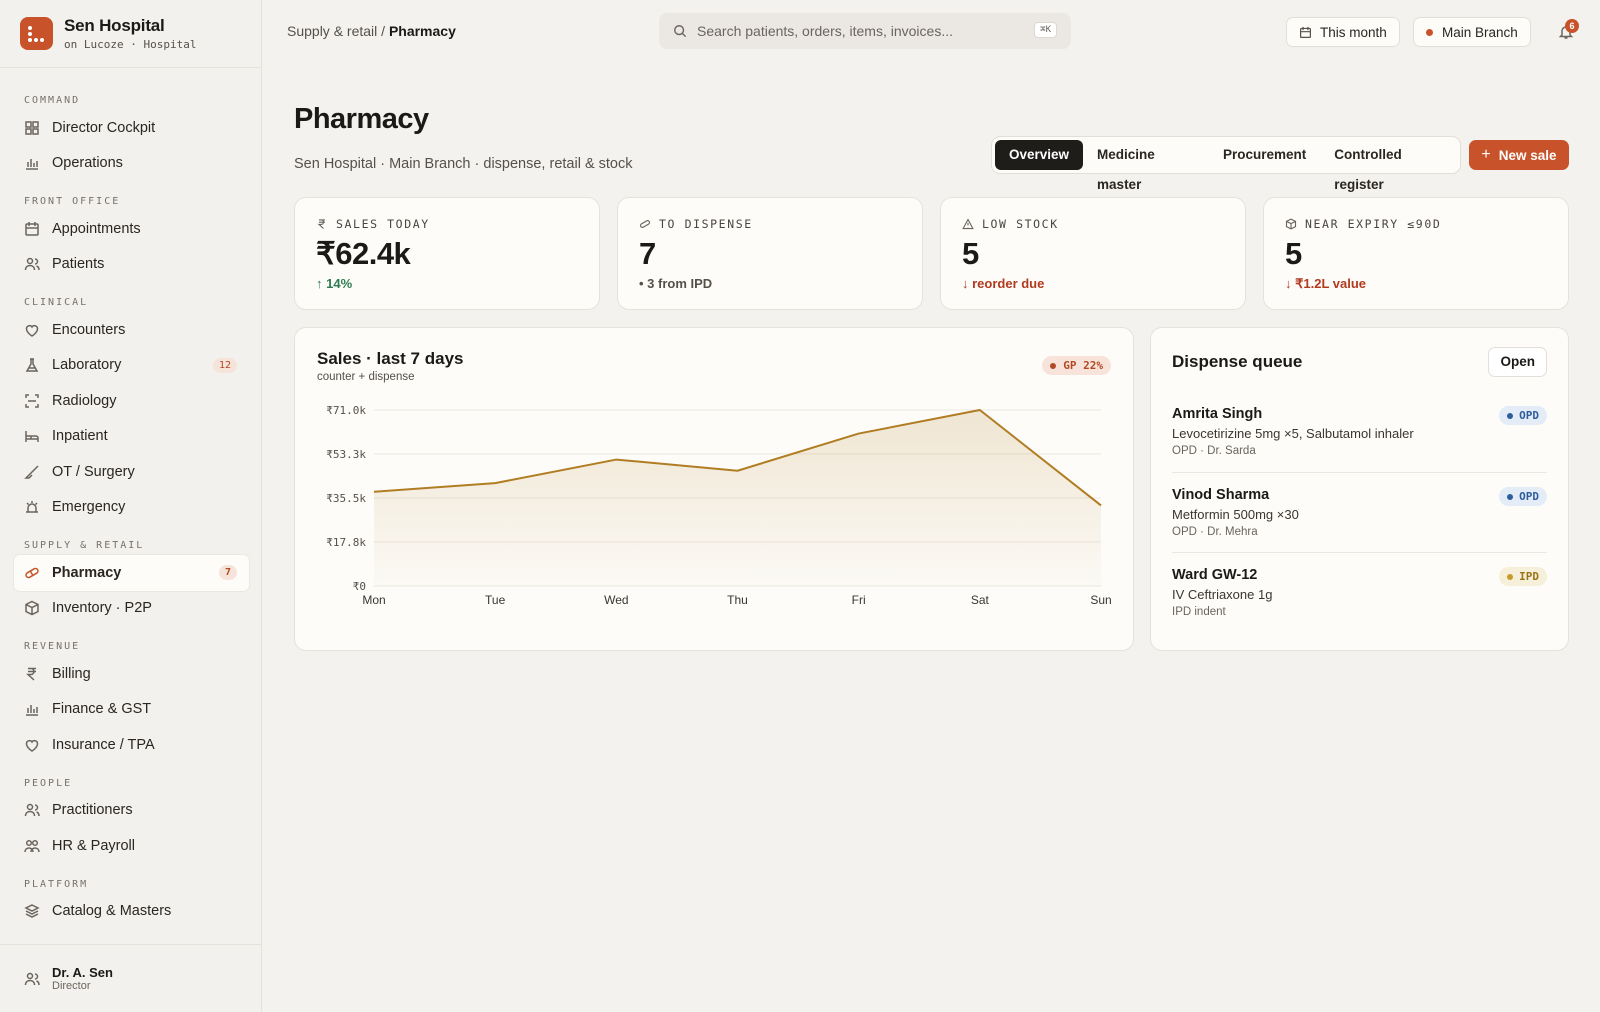  Describe the element at coordinates (96, 228) in the screenshot. I see `sidebar-item-label: Appointments` at that location.